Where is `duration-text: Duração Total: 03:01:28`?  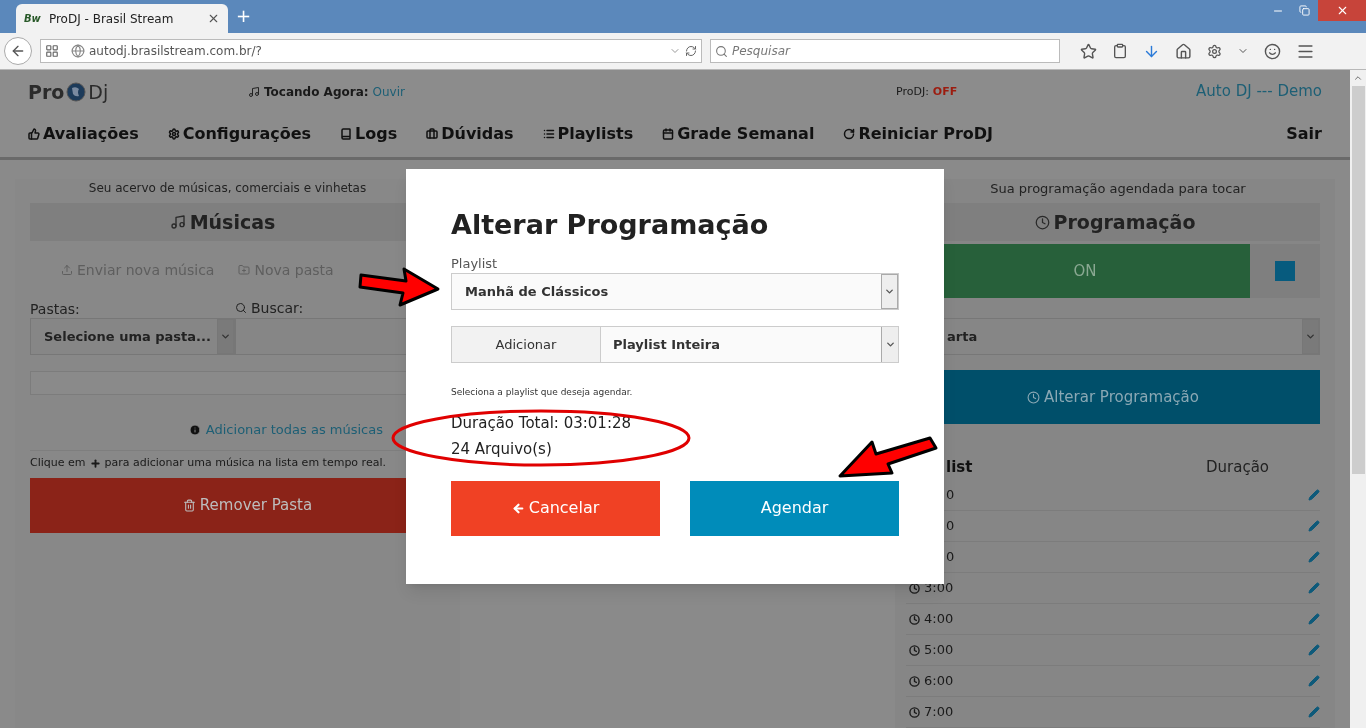 duration-text: Duração Total: 03:01:28 is located at coordinates (542, 423).